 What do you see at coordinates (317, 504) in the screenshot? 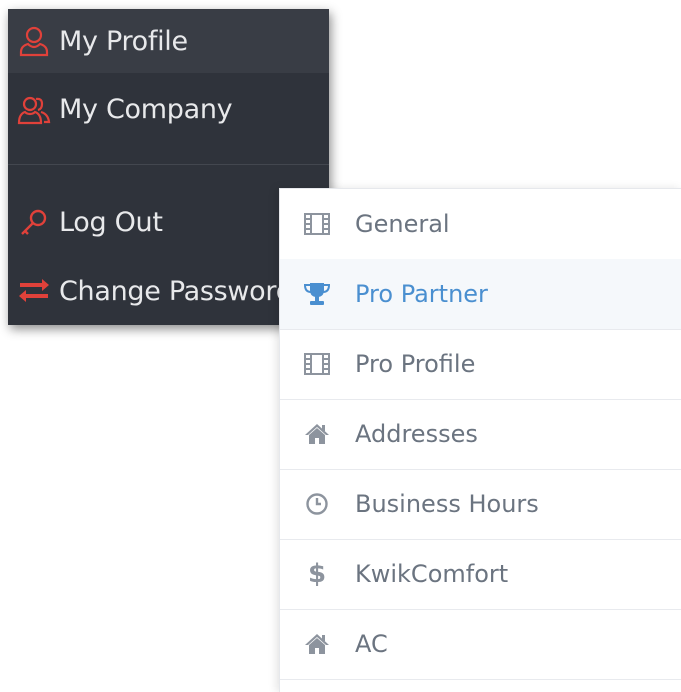
I see `clock-icon` at bounding box center [317, 504].